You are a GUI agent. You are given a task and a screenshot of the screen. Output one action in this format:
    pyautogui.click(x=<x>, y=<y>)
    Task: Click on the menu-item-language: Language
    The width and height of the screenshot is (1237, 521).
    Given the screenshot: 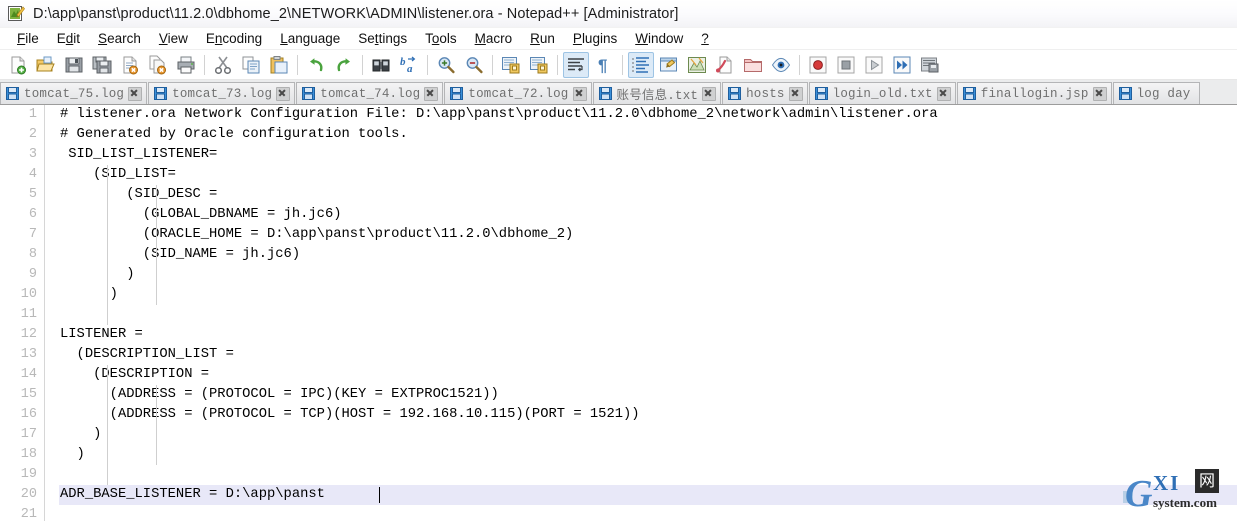 What is the action you would take?
    pyautogui.click(x=310, y=39)
    